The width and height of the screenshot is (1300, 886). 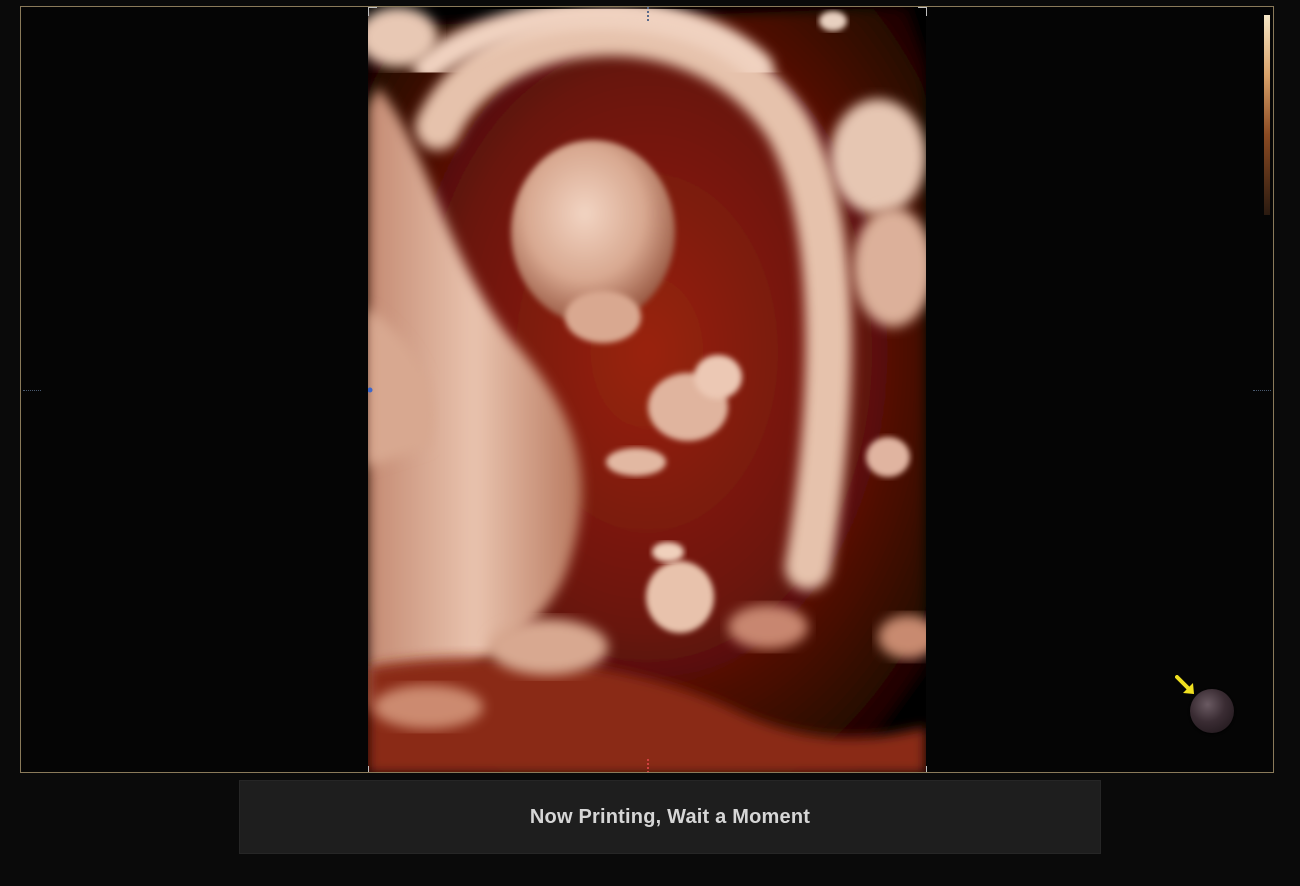 What do you see at coordinates (922, 11) in the screenshot?
I see `render-corner-tr` at bounding box center [922, 11].